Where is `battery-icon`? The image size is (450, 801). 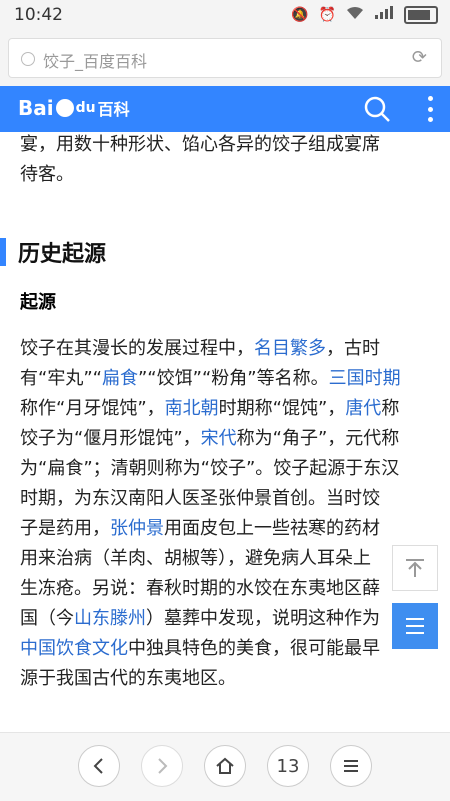
battery-icon is located at coordinates (421, 15).